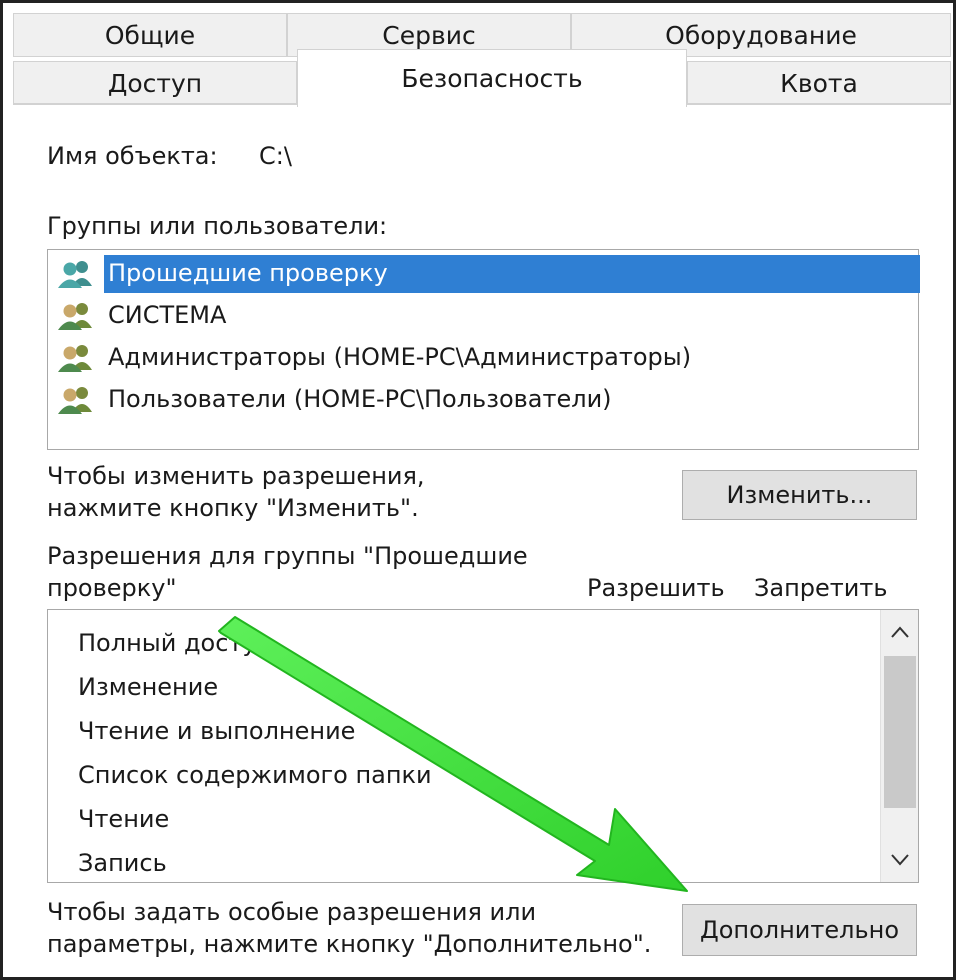 This screenshot has height=980, width=956. I want to click on group-item: Администраторы (HOME-PC\Администраторы), so click(376, 358).